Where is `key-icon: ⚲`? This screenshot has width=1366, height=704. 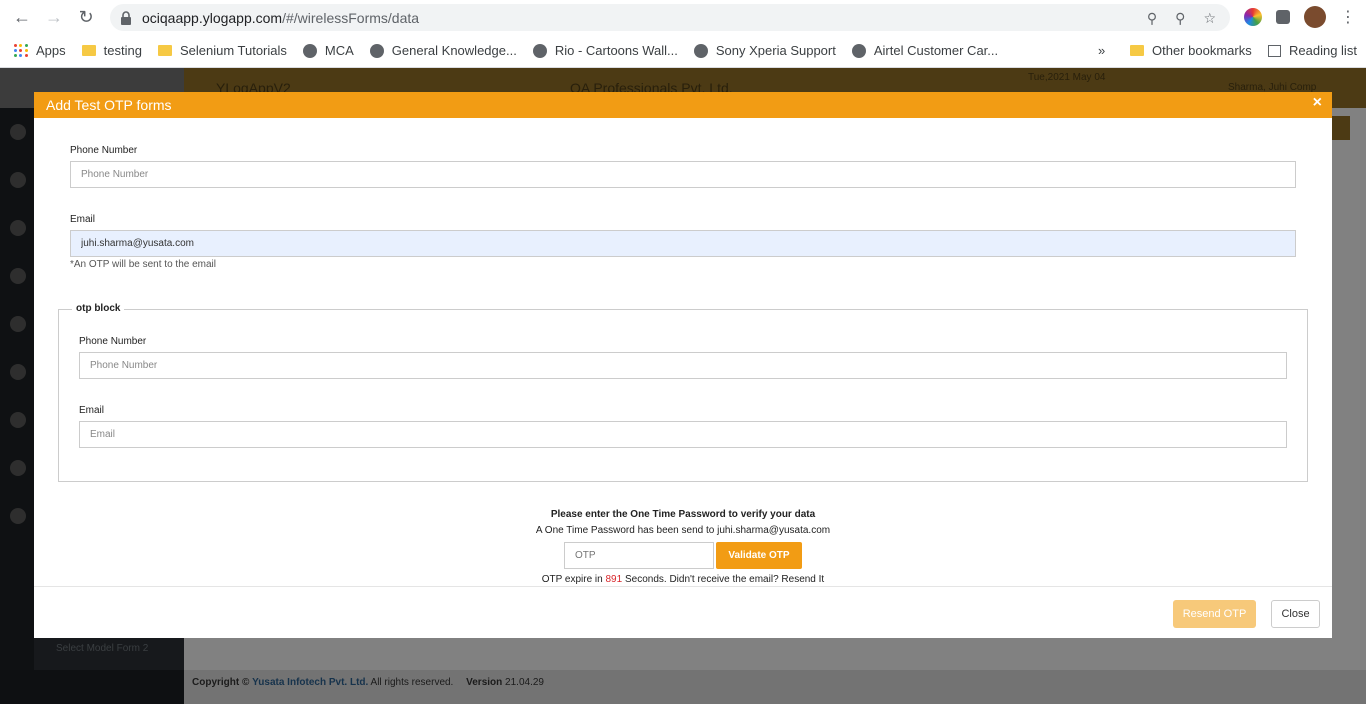
key-icon: ⚲ is located at coordinates (1152, 18).